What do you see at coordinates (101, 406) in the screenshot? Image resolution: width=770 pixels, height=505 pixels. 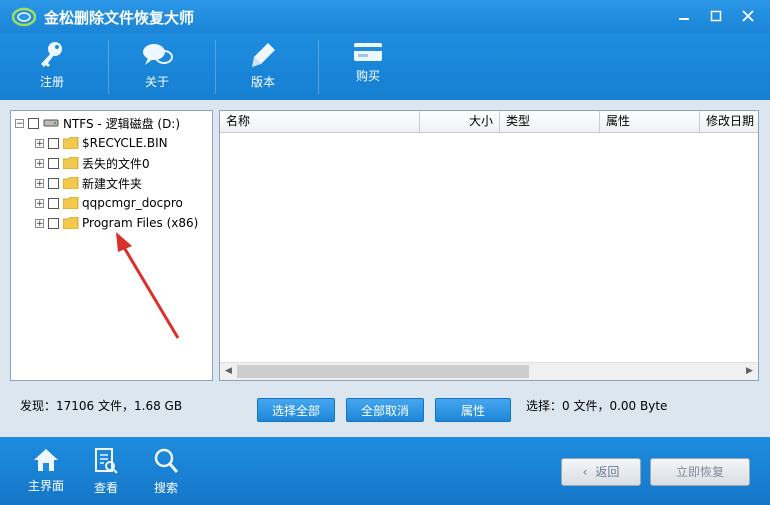 I see `found-status: 发现：17106 文件，1.68 GB` at bounding box center [101, 406].